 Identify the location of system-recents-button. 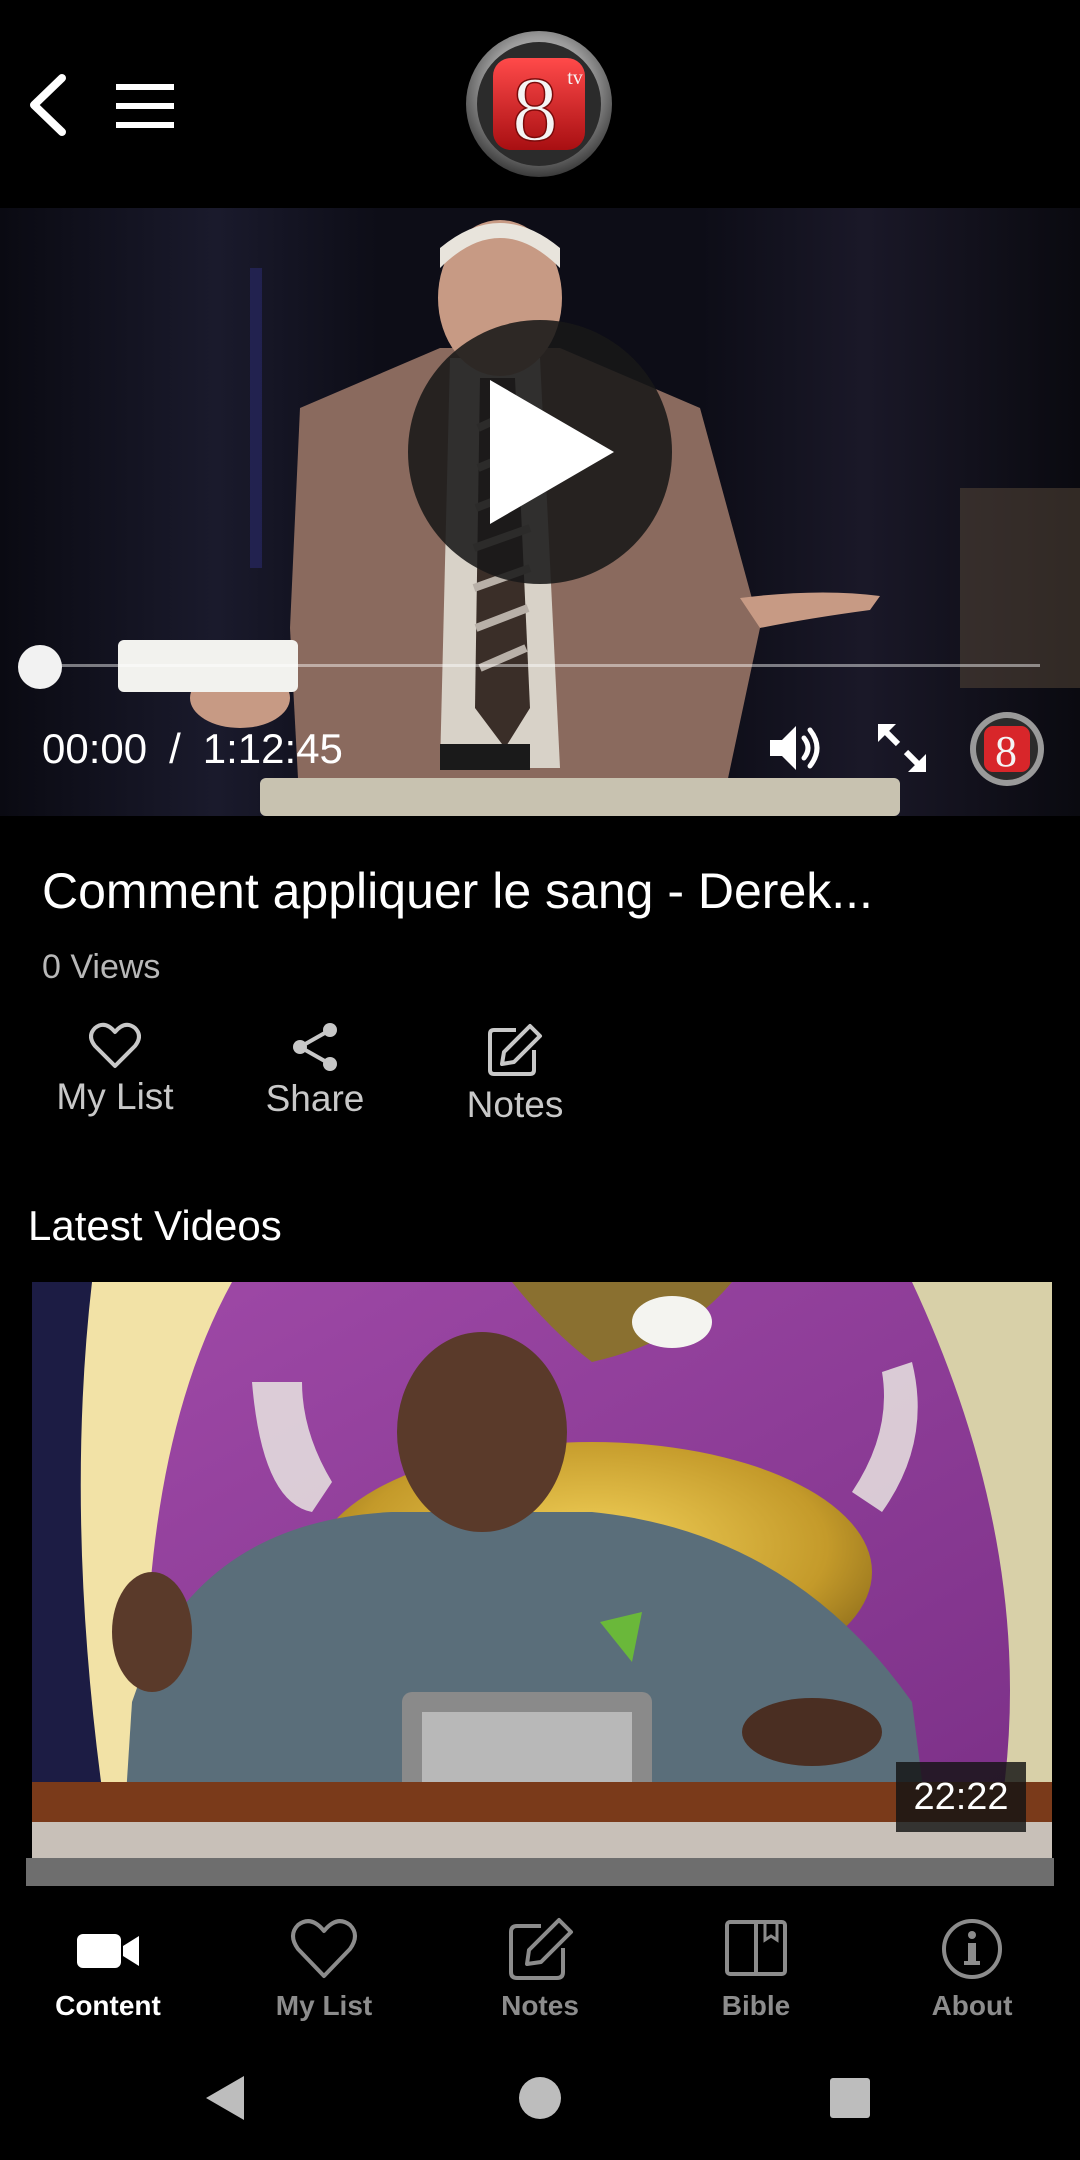
(850, 2098).